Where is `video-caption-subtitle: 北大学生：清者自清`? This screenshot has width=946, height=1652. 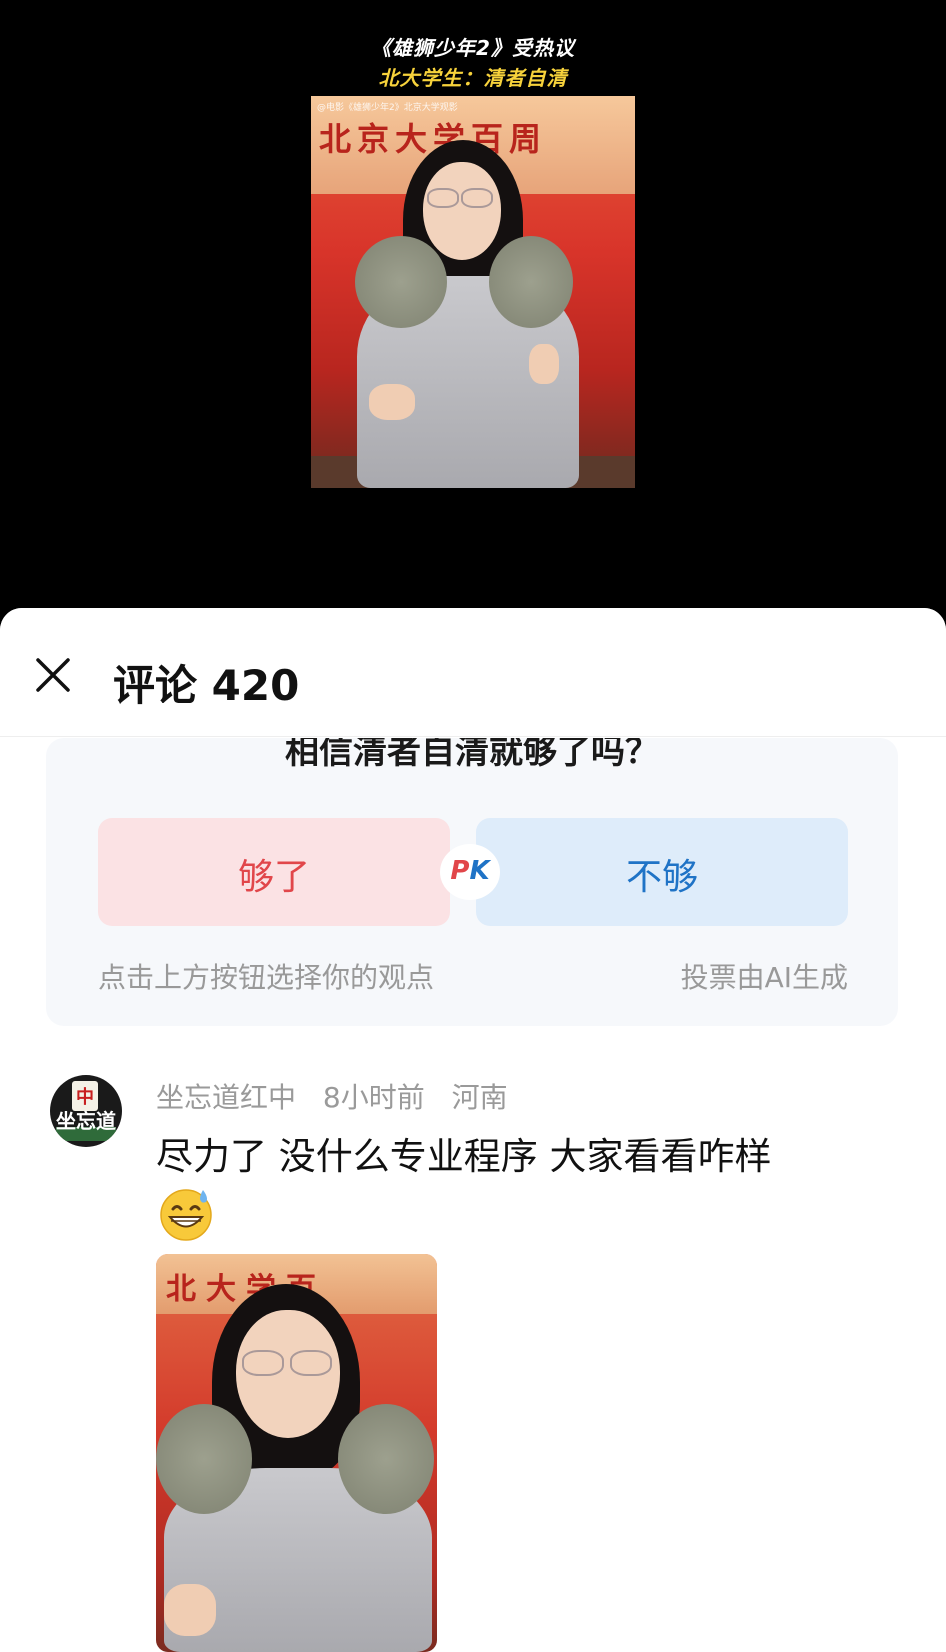
video-caption-subtitle: 北大学生：清者自清 is located at coordinates (473, 78).